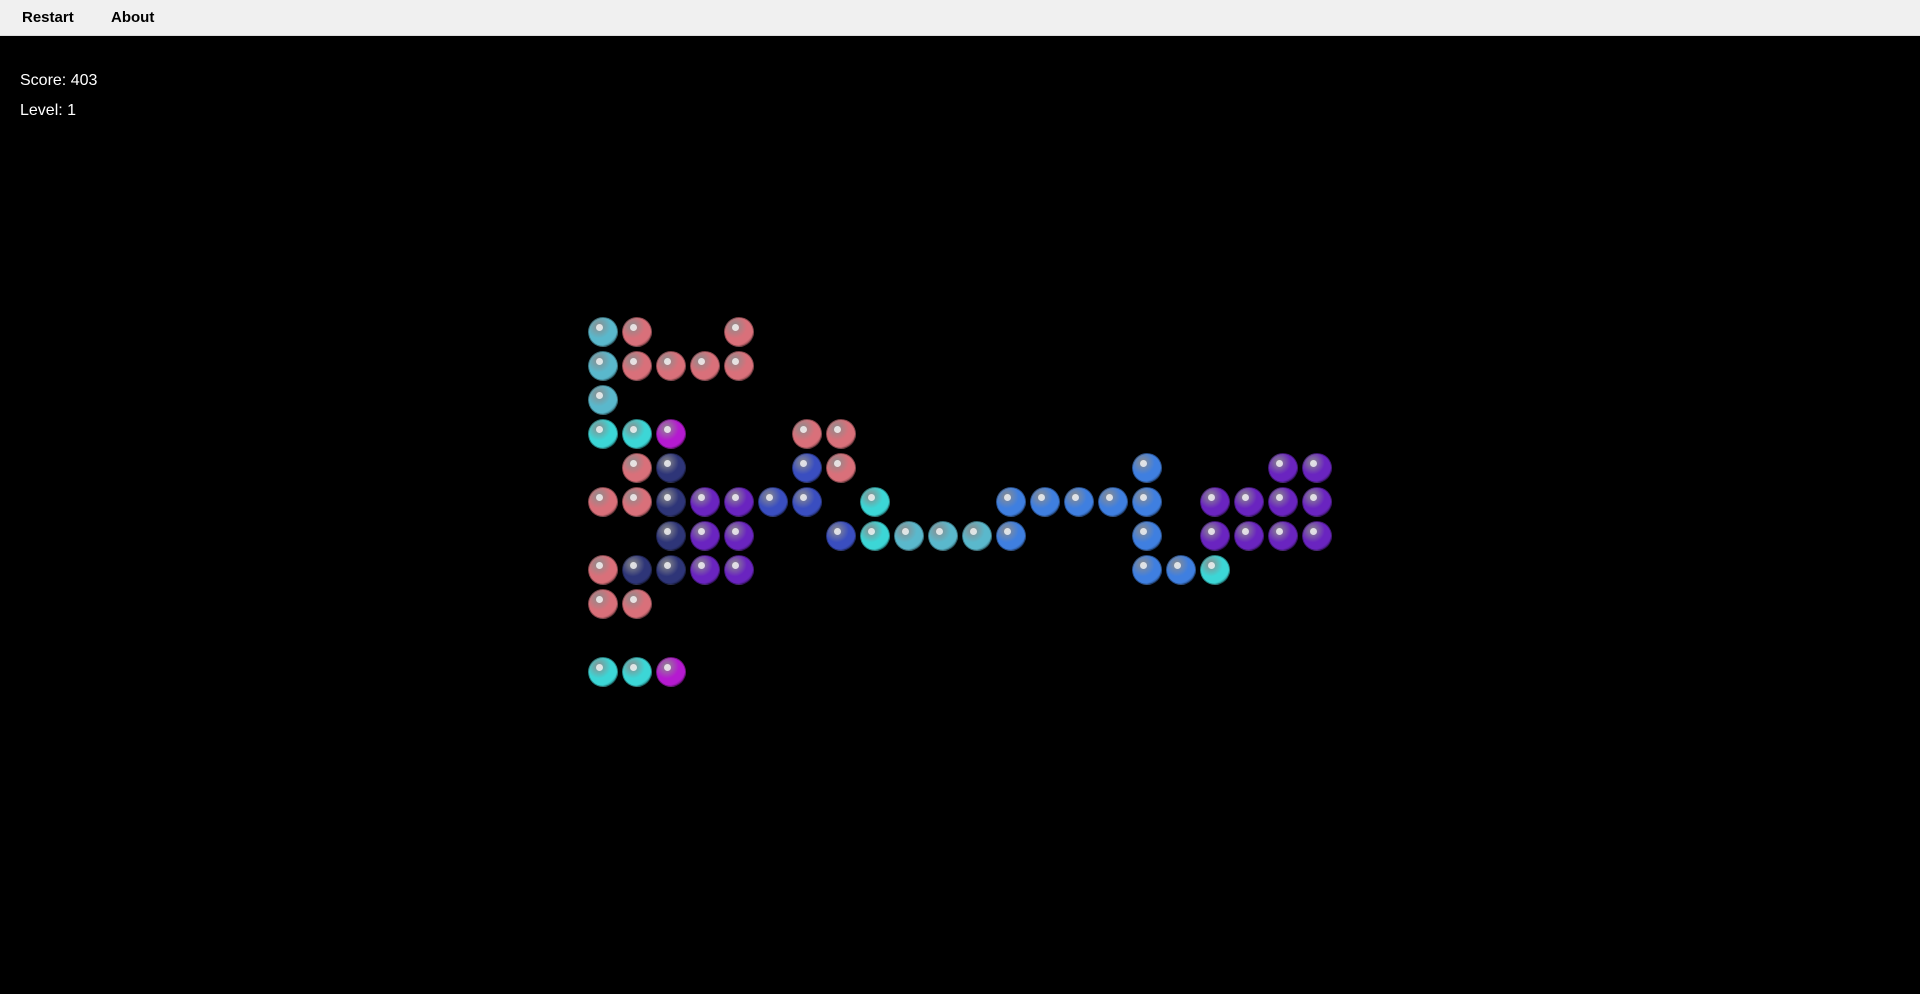  Describe the element at coordinates (671, 434) in the screenshot. I see `ball-magenta` at that location.